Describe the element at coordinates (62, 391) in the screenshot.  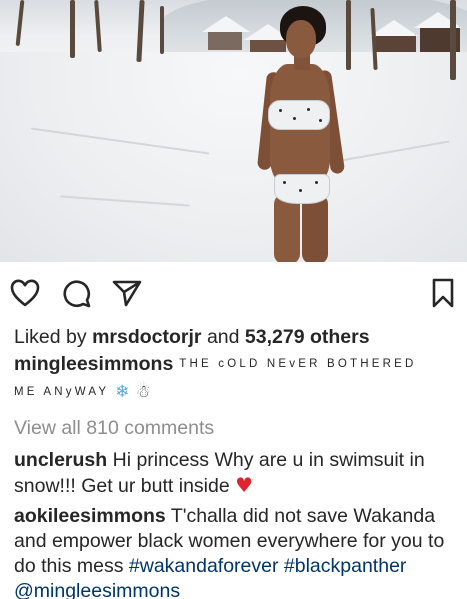
I see `caption-text-line2: ME ANyWAY` at that location.